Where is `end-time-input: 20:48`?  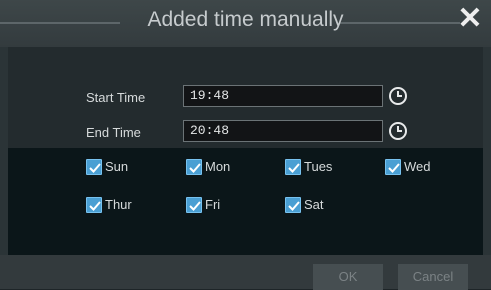 end-time-input: 20:48 is located at coordinates (283, 131).